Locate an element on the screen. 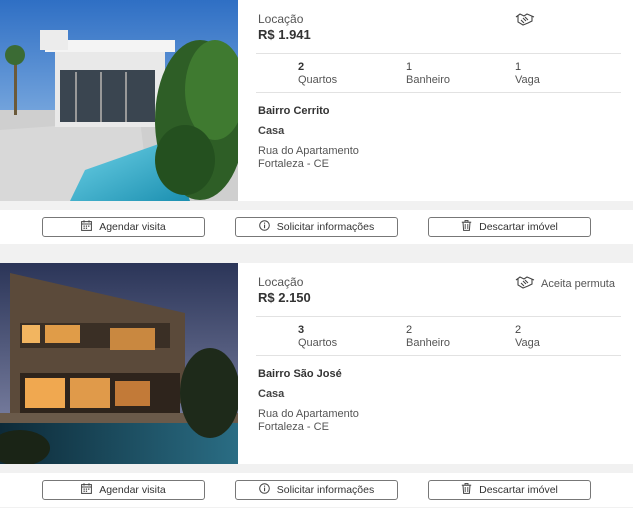 This screenshot has width=633, height=508. rooms-count: 3 is located at coordinates (301, 330).